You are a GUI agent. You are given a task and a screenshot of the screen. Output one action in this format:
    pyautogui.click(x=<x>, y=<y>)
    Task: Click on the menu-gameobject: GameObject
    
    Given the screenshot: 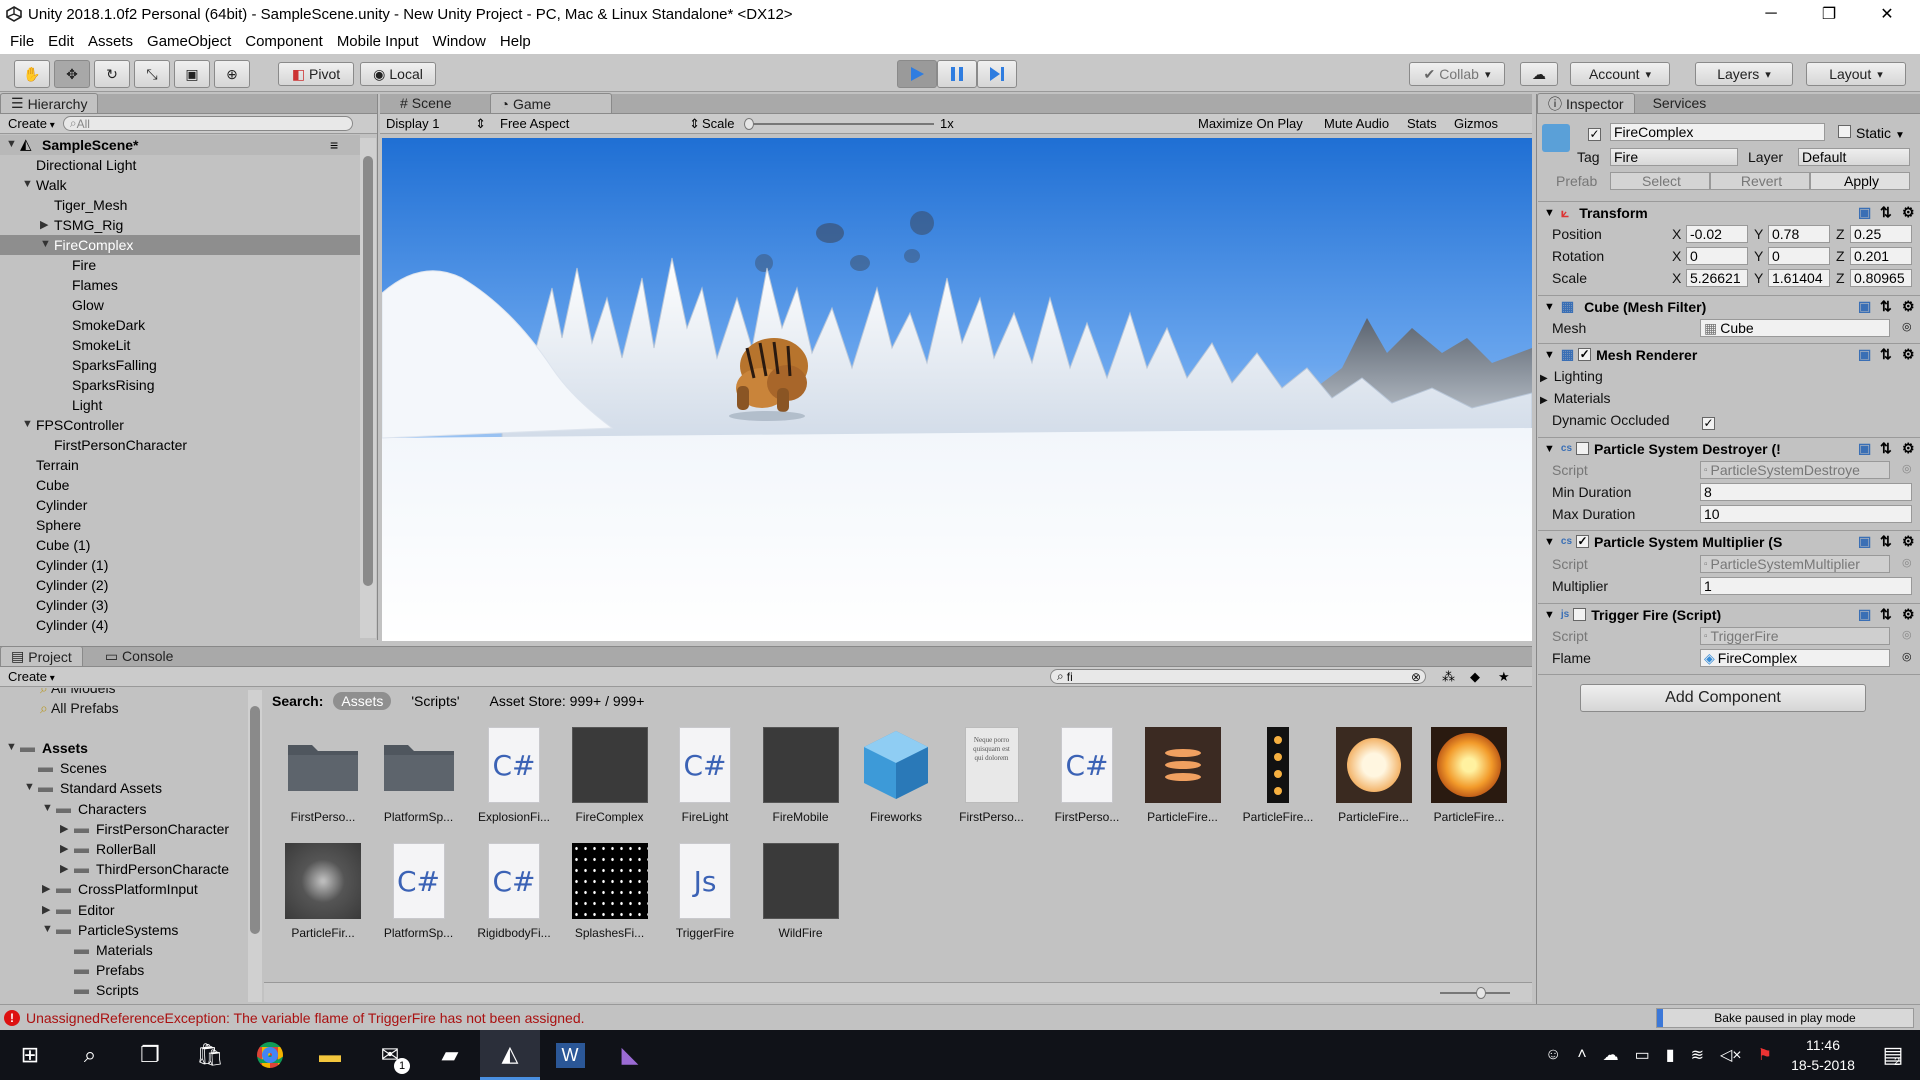 What is the action you would take?
    pyautogui.click(x=189, y=41)
    